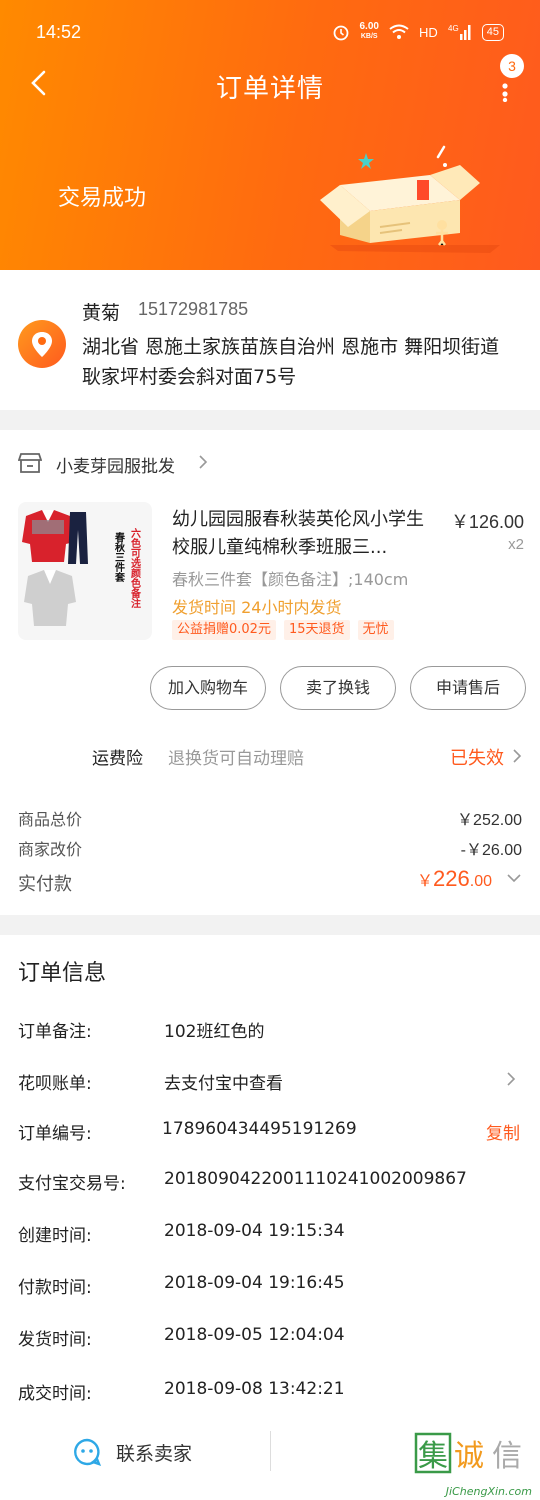 The image size is (540, 1500). What do you see at coordinates (369, 36) in the screenshot?
I see `speed-unit: KB/S` at bounding box center [369, 36].